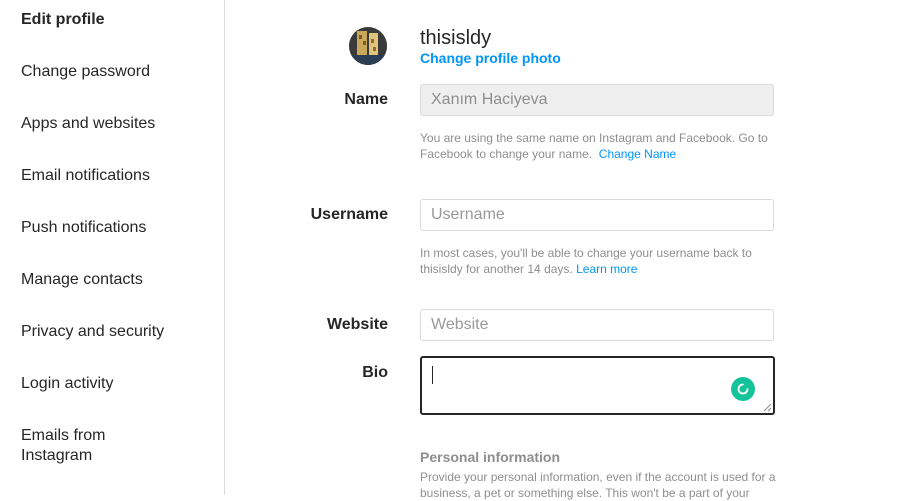  I want to click on grammar-assistant-icon, so click(743, 389).